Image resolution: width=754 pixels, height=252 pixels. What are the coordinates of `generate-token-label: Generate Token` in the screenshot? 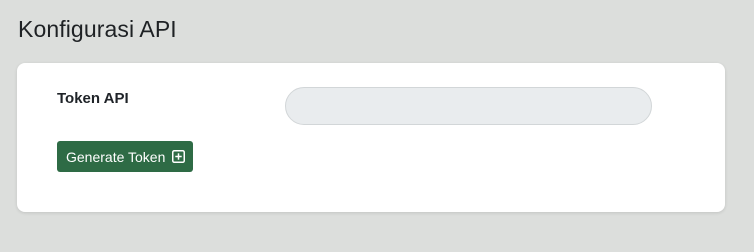 It's located at (116, 156).